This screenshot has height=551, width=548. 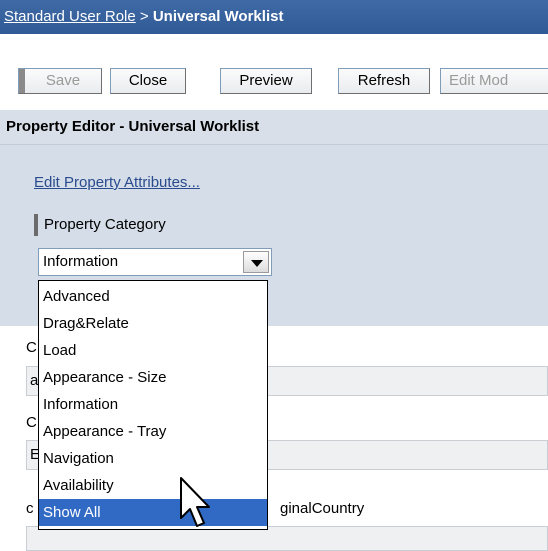 I want to click on property-category-label: Property Category, so click(x=105, y=224).